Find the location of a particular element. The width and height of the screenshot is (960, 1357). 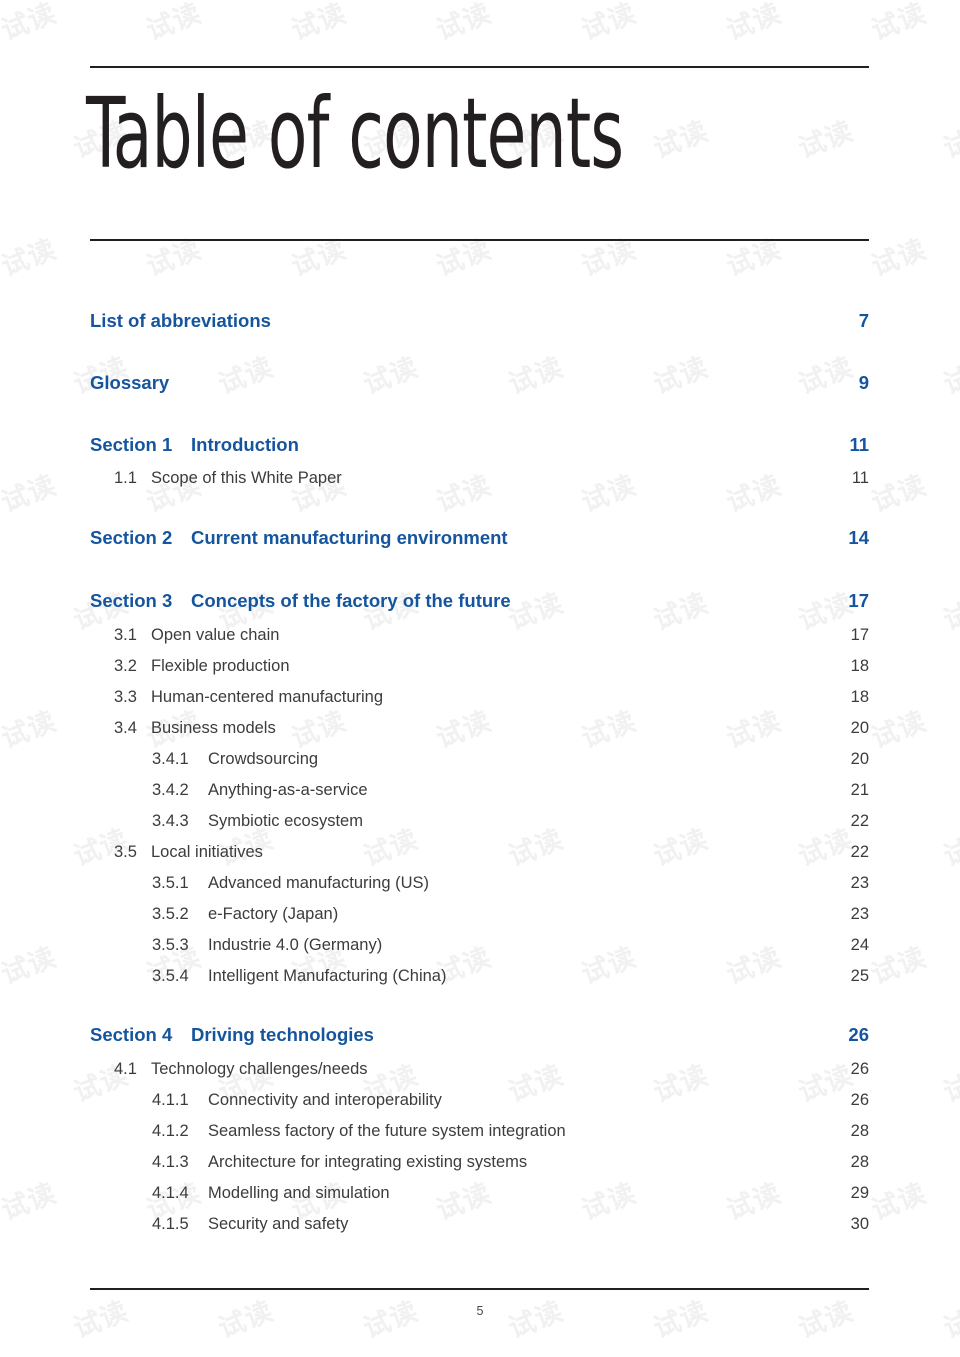

toc-entry-page-number: 7 is located at coordinates (863, 320).